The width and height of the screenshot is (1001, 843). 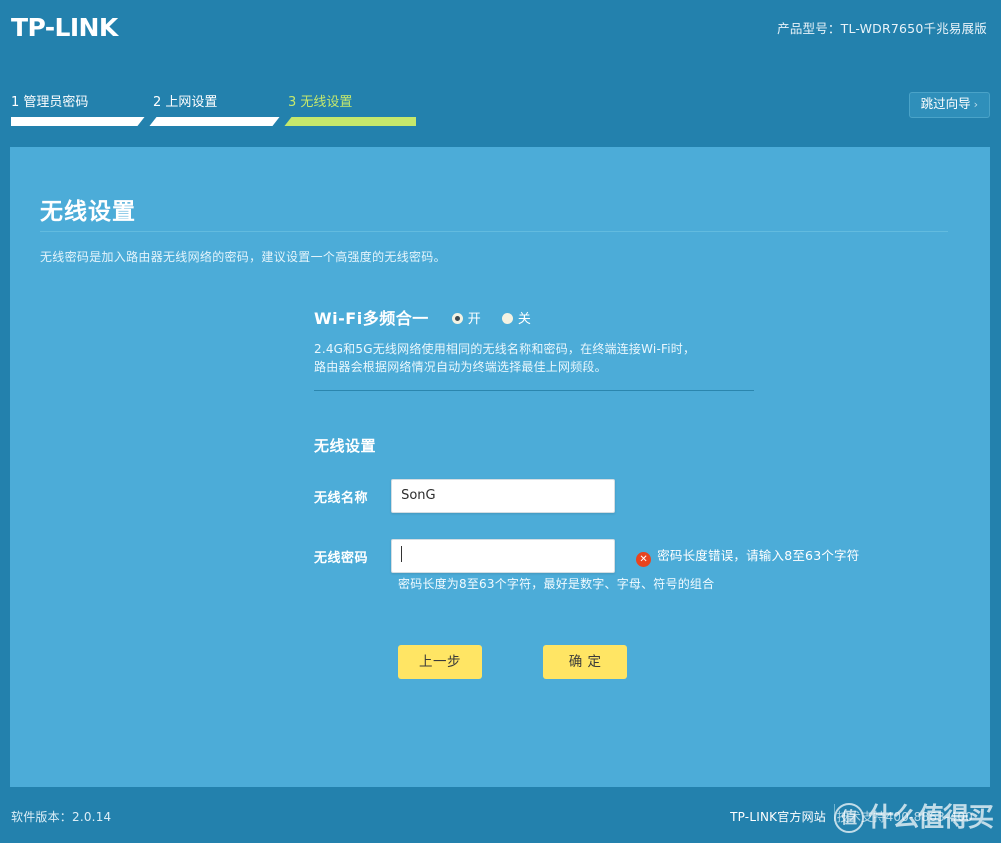 What do you see at coordinates (585, 662) in the screenshot?
I see `confirm-button: 确 定` at bounding box center [585, 662].